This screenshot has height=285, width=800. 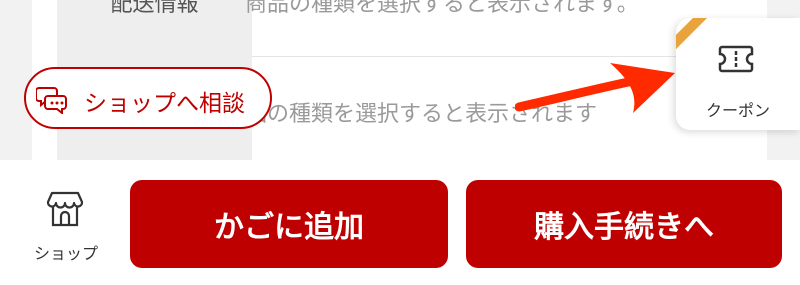 What do you see at coordinates (697, 38) in the screenshot?
I see `coupon-ribbon` at bounding box center [697, 38].